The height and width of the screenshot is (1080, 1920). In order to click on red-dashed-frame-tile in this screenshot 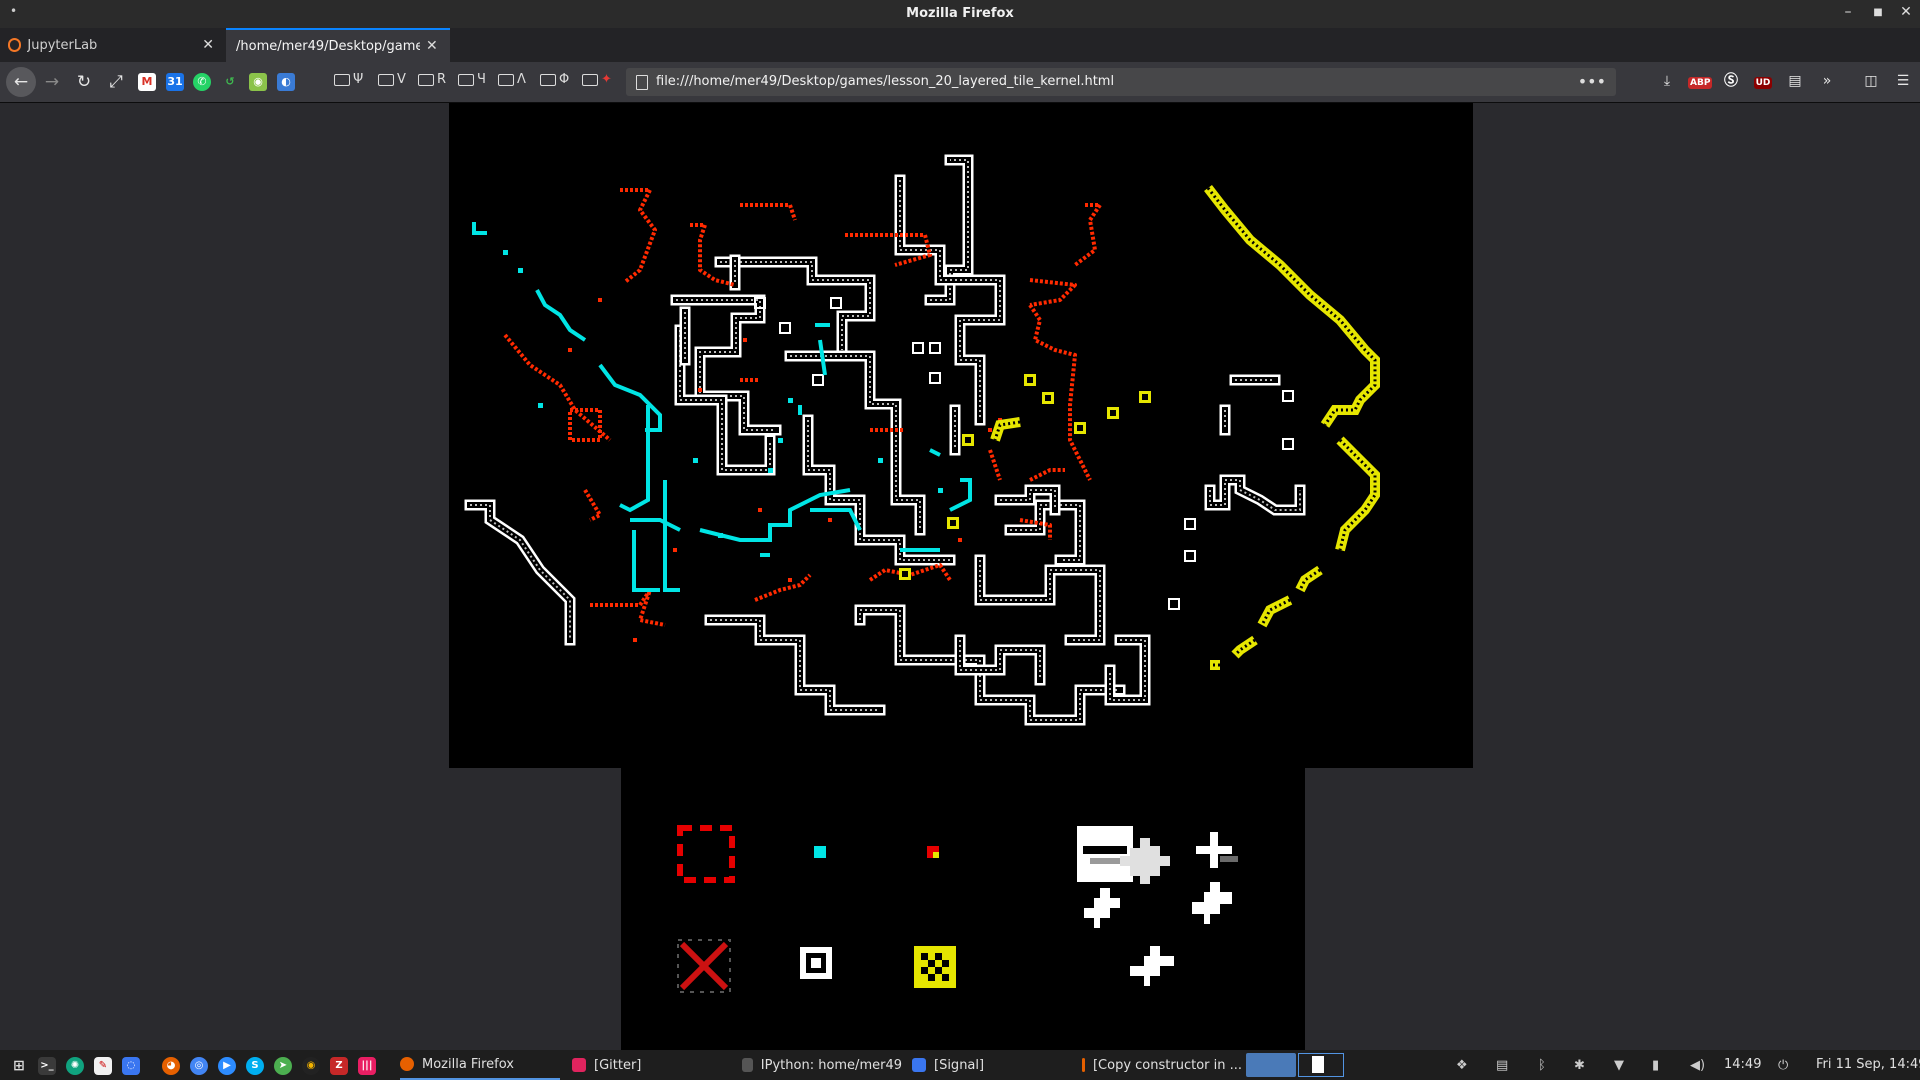, I will do `click(706, 854)`.